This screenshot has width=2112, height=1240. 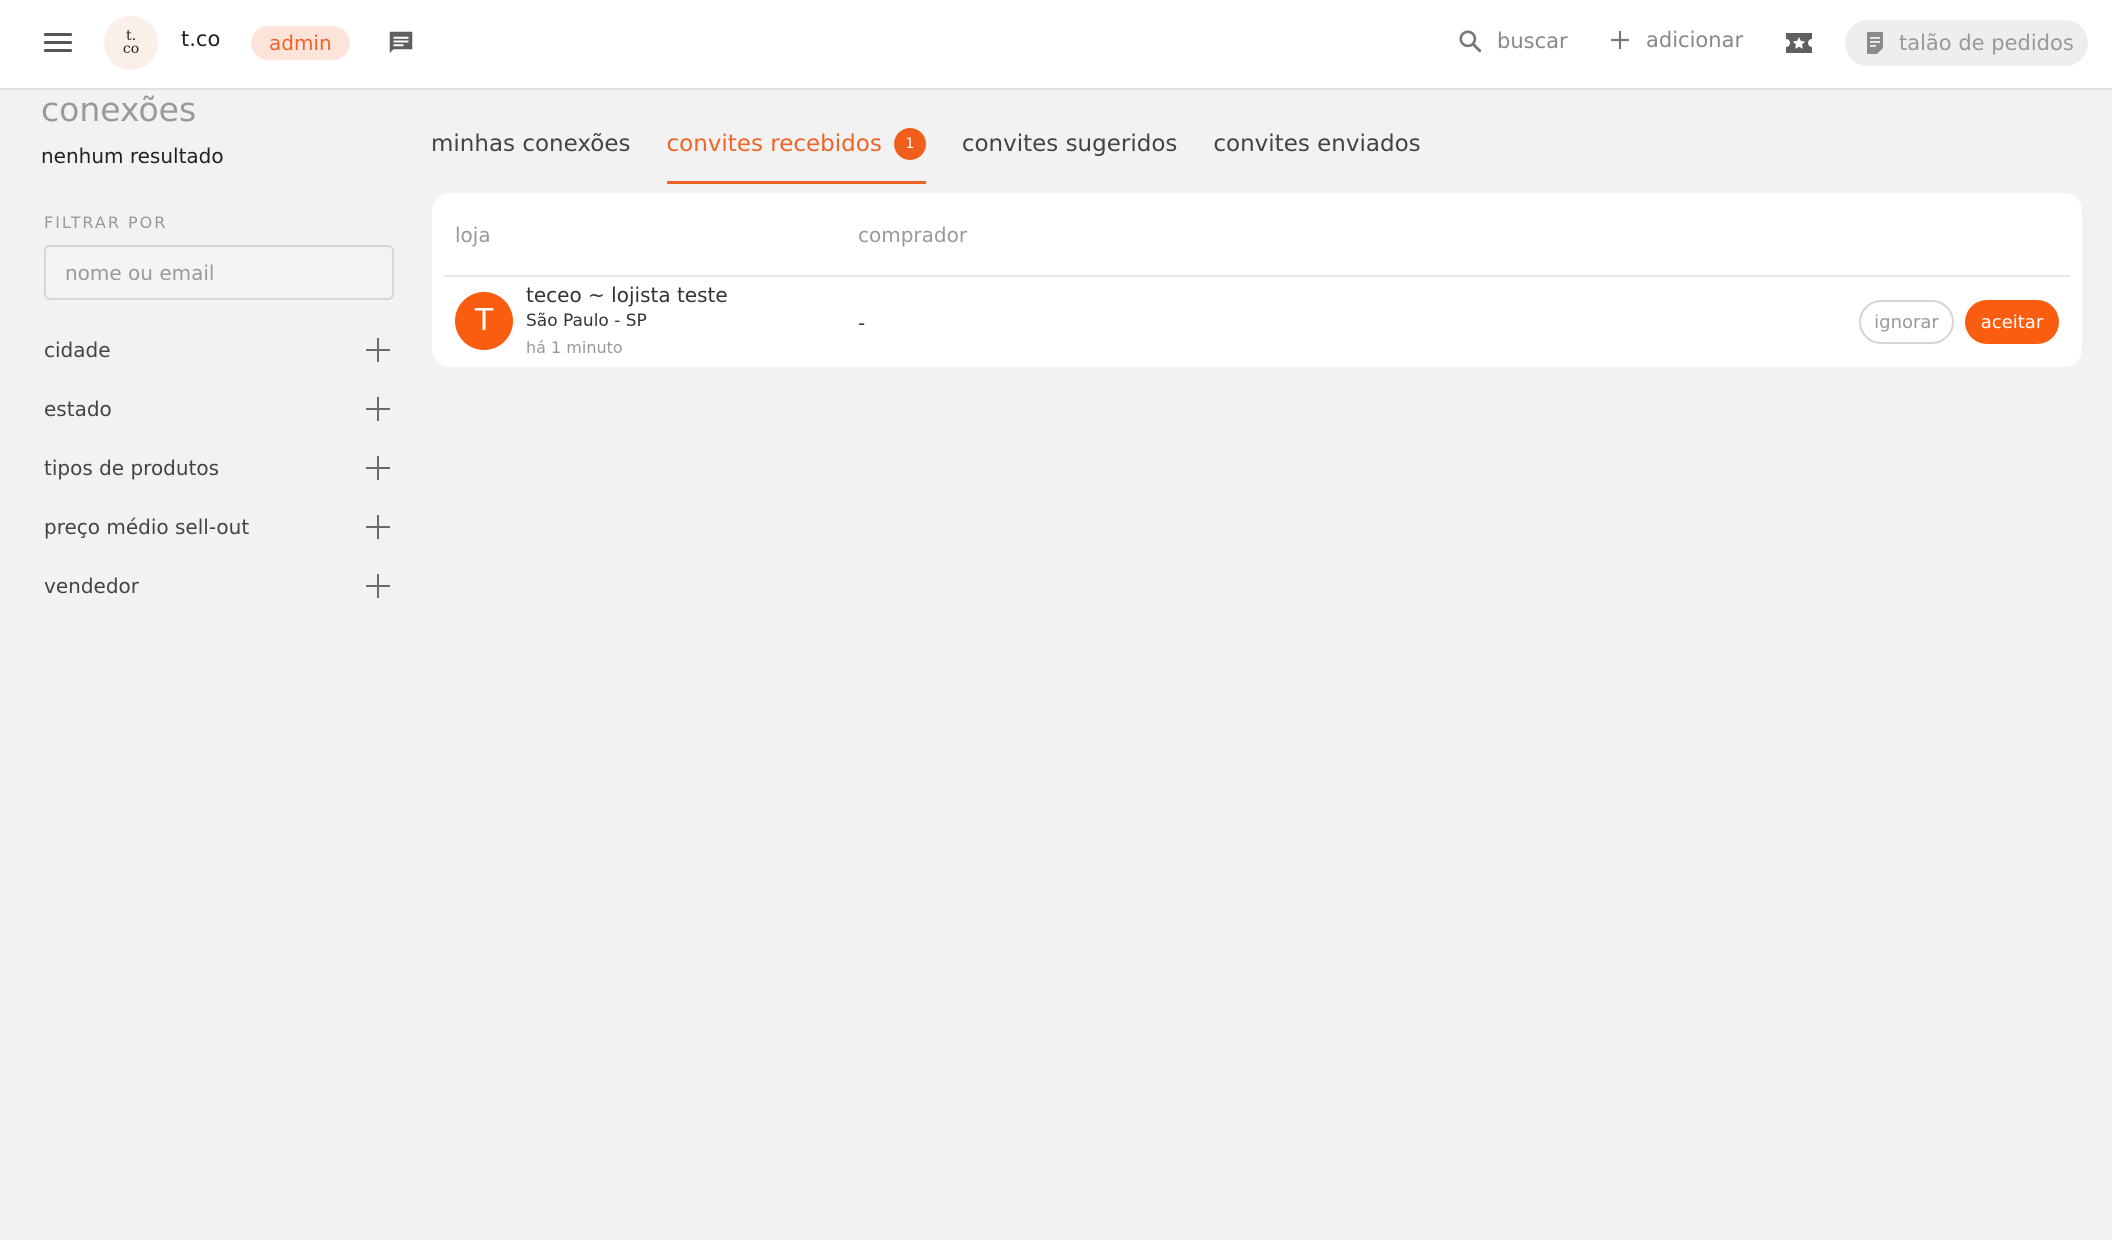 What do you see at coordinates (774, 144) in the screenshot?
I see `tab-label: convites recebidos` at bounding box center [774, 144].